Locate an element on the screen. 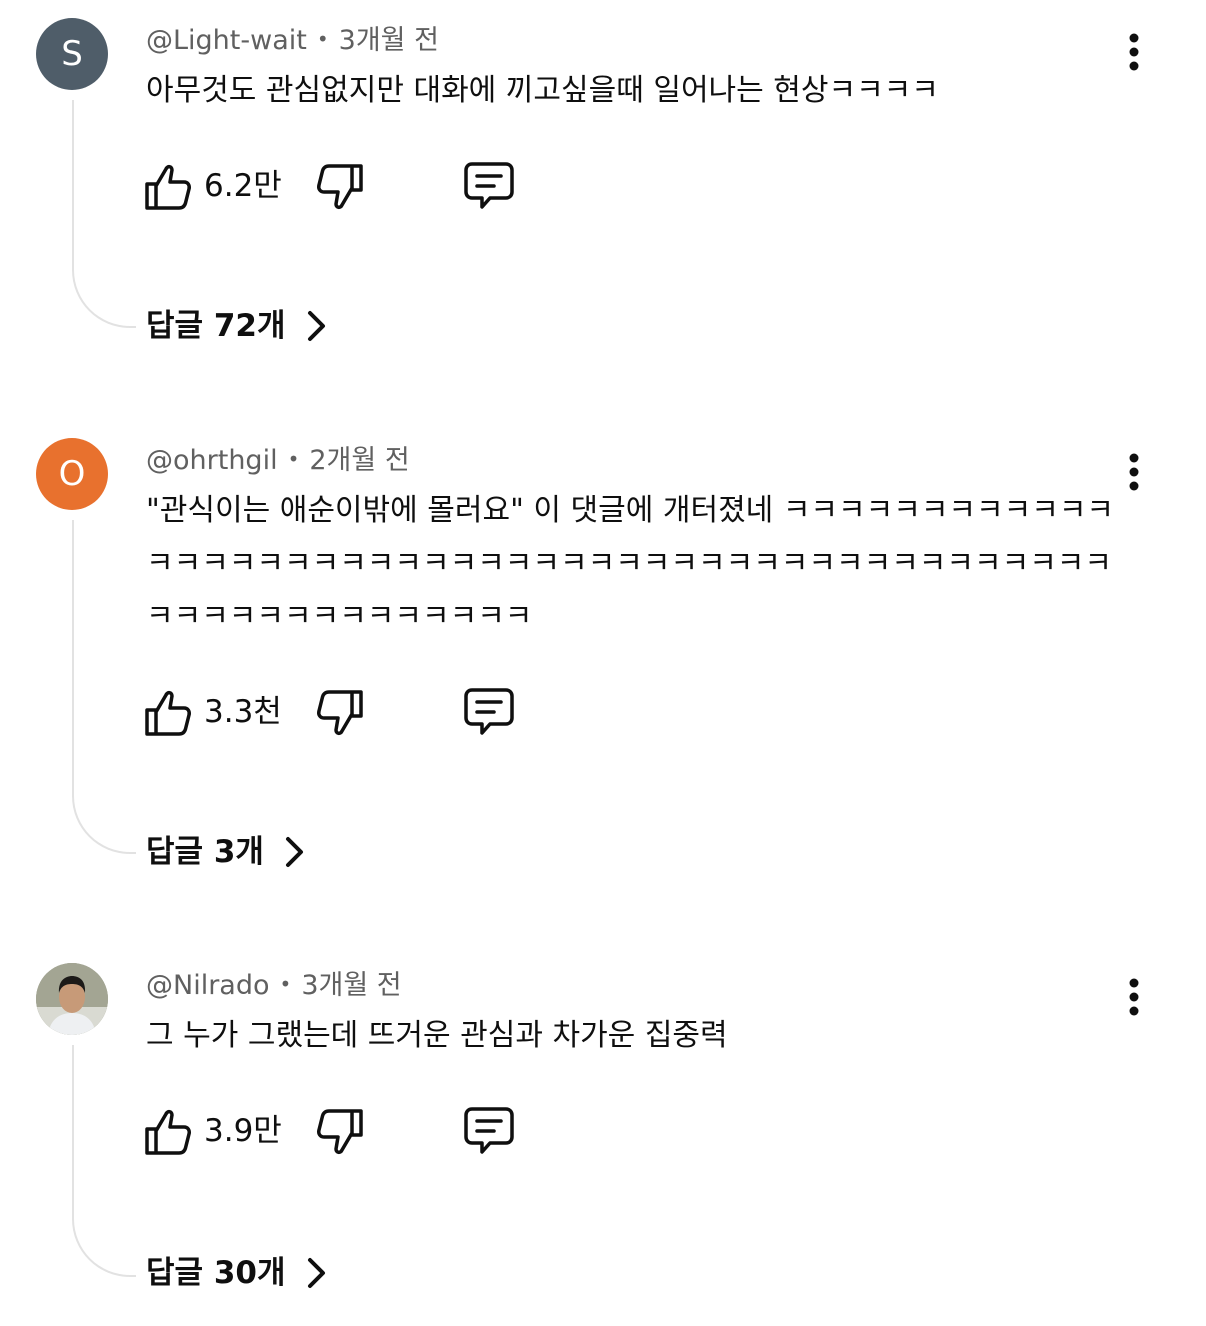  comment-meta: @ohrthgil • 2개월 전 is located at coordinates (278, 460).